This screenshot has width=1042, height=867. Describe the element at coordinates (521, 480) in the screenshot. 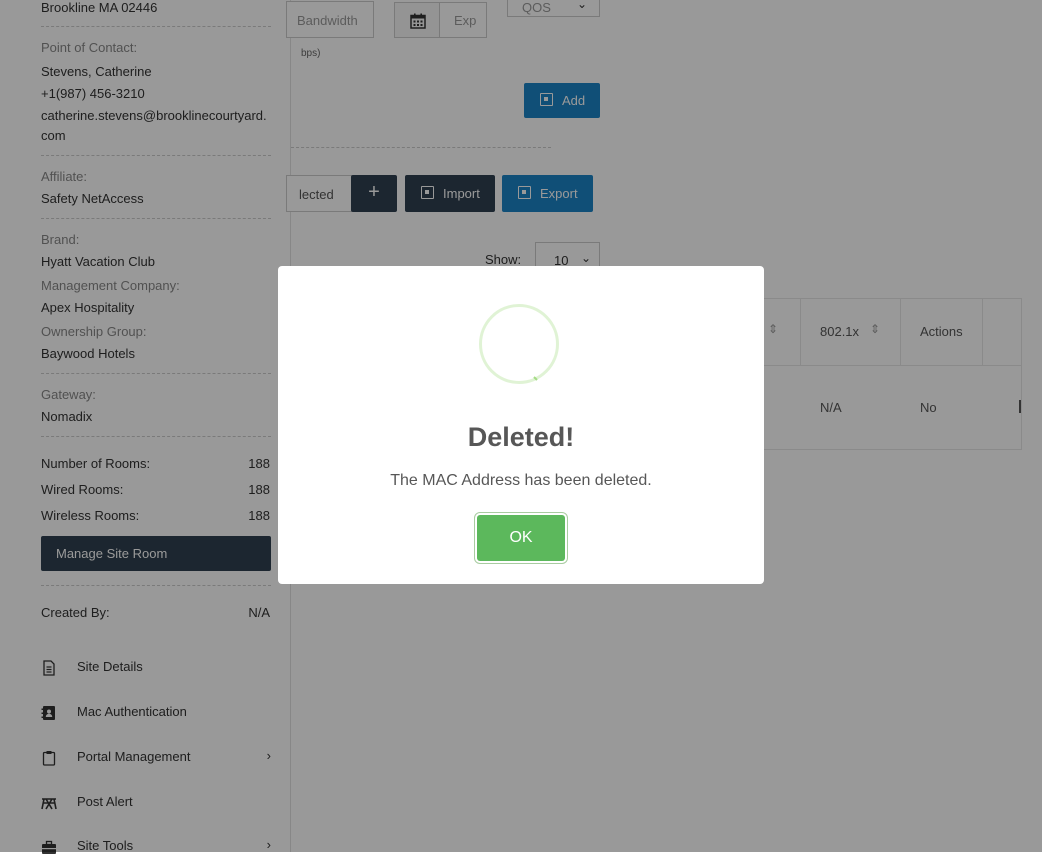

I see `dialog-message: The MAC Address has been deleted.` at that location.